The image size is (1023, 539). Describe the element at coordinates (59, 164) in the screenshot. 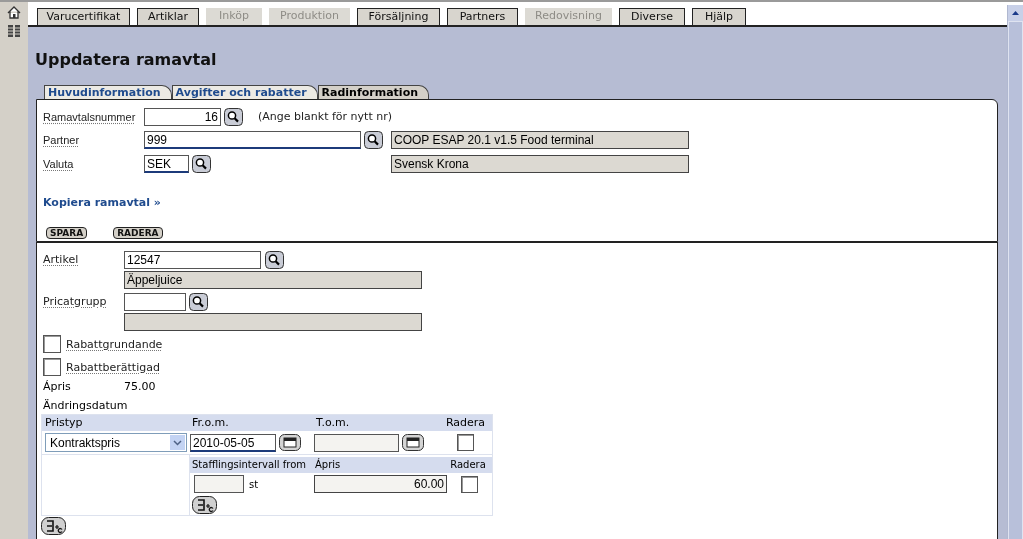

I see `field-label: Valuta` at that location.